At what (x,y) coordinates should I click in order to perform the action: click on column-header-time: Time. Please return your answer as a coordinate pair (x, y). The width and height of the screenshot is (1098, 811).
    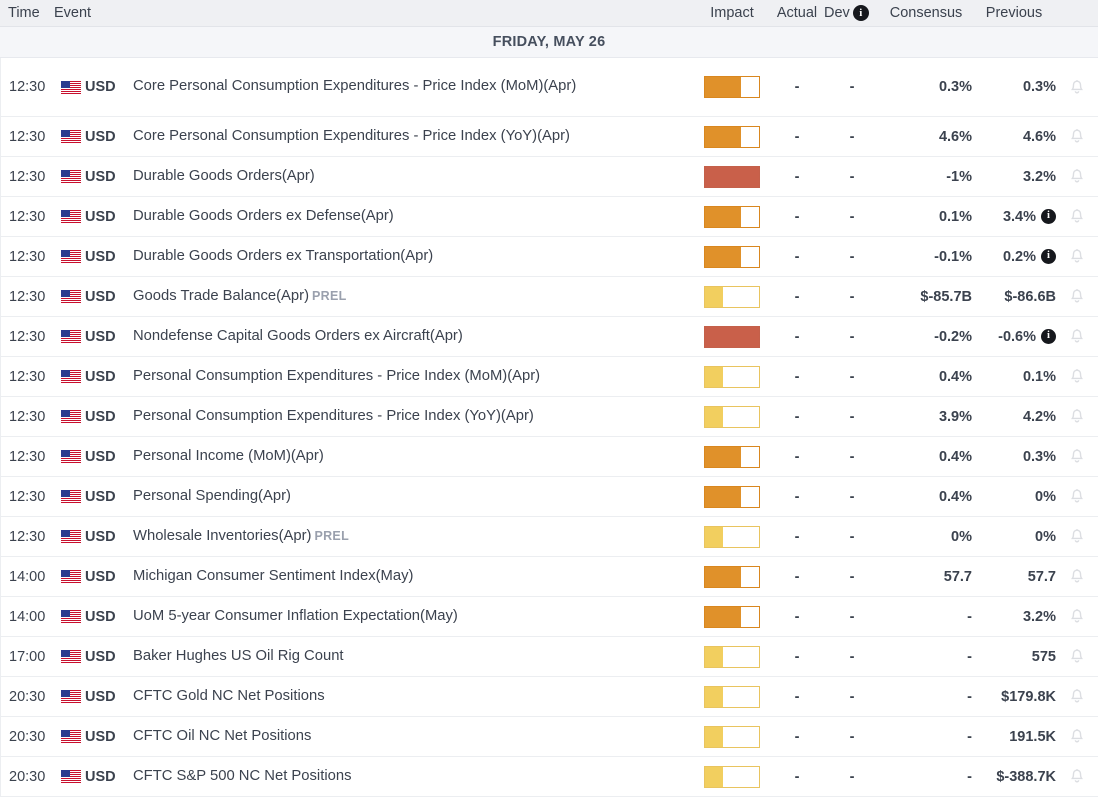
    Looking at the image, I should click on (27, 13).